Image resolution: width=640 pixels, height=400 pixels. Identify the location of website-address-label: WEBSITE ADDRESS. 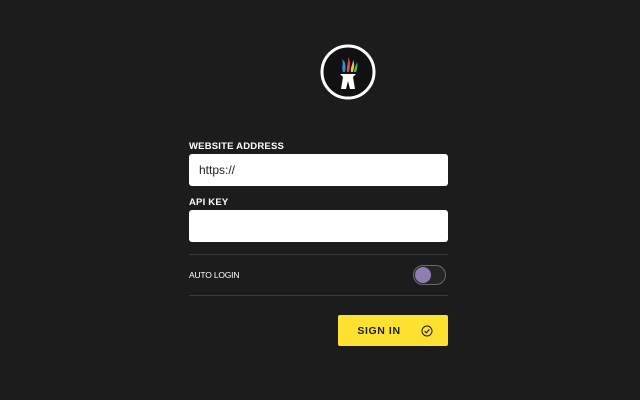
(237, 146).